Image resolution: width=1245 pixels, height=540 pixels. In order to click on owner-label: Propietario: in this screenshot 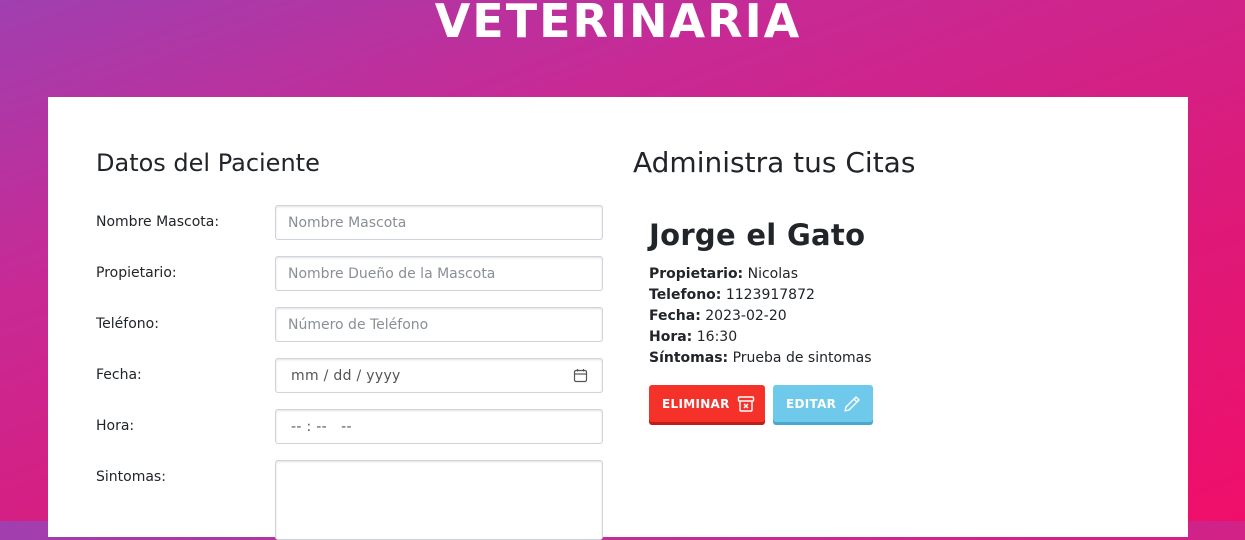, I will do `click(136, 273)`.